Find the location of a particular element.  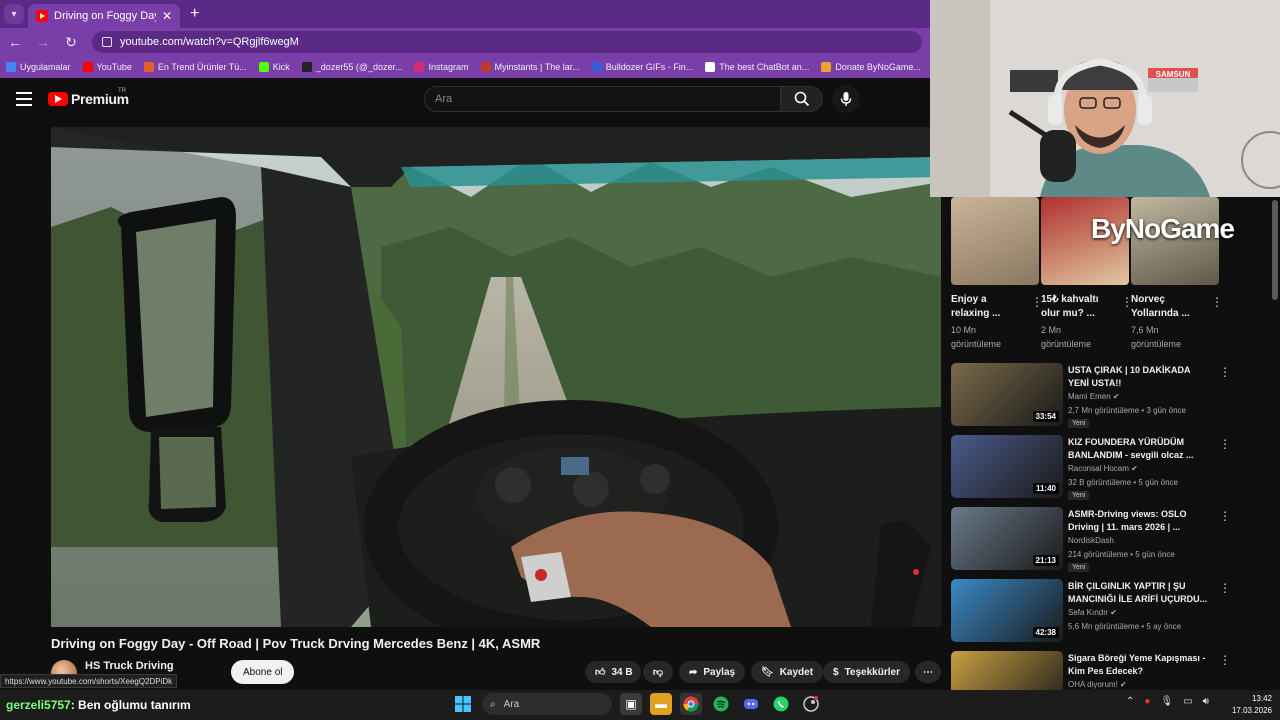

thanks-button: $ Teşekkürler is located at coordinates (866, 672).